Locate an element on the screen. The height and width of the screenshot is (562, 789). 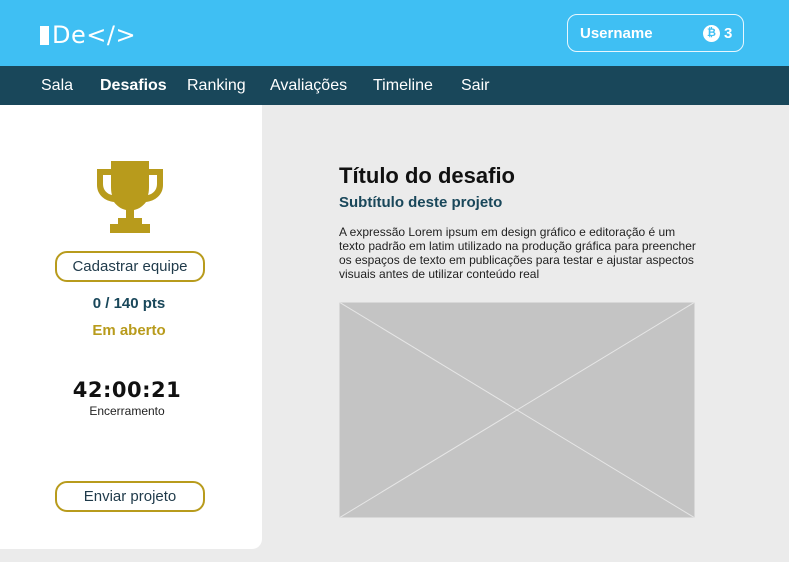
nav-item-ranking: Ranking is located at coordinates (216, 86).